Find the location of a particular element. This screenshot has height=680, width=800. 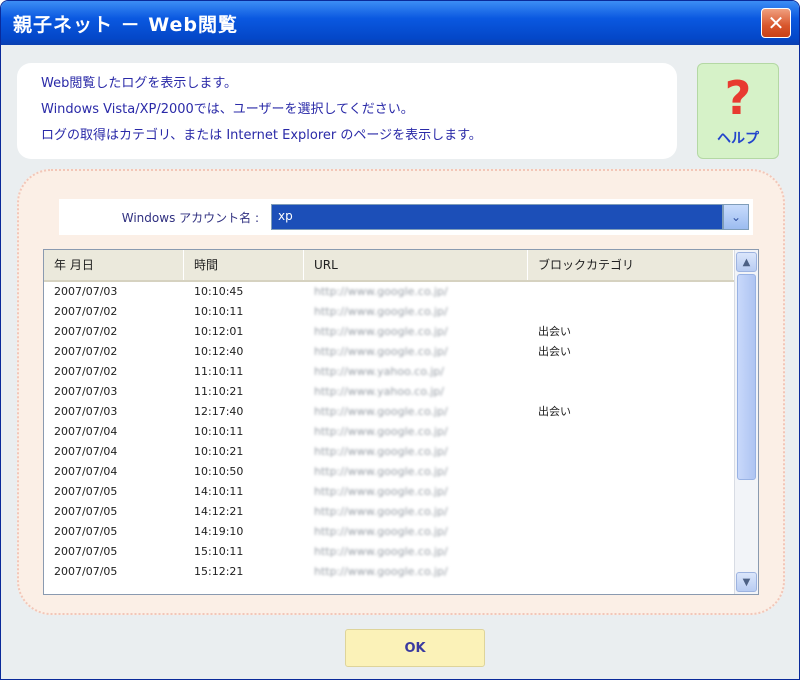

row-time: 10:10:11 is located at coordinates (219, 311).